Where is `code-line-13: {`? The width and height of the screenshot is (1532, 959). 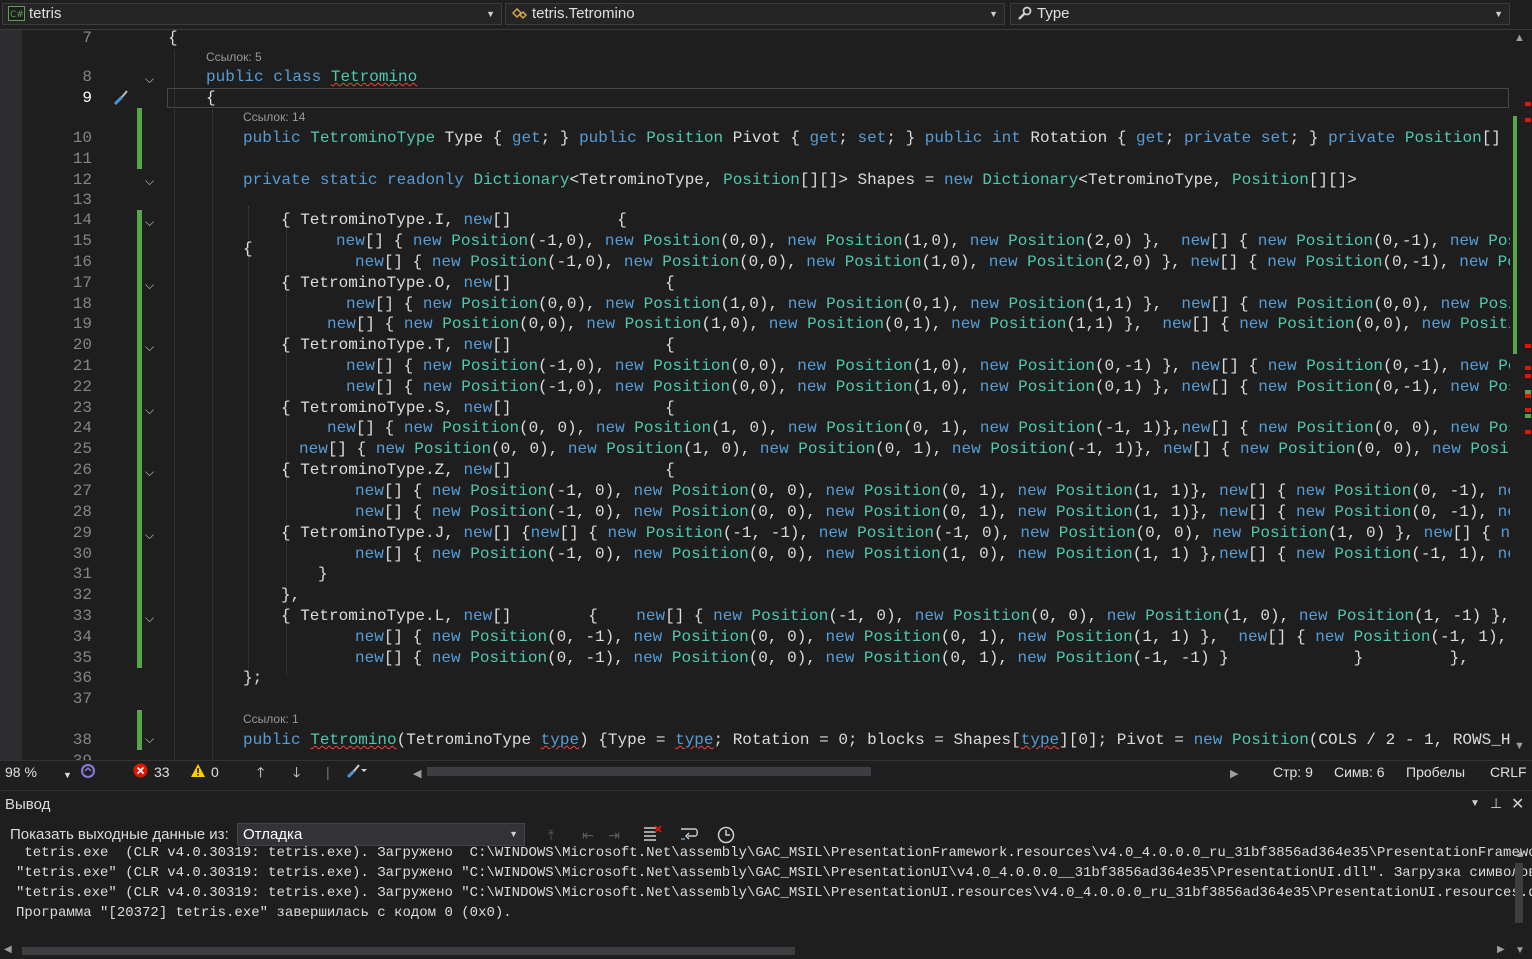
code-line-13: { is located at coordinates (248, 249).